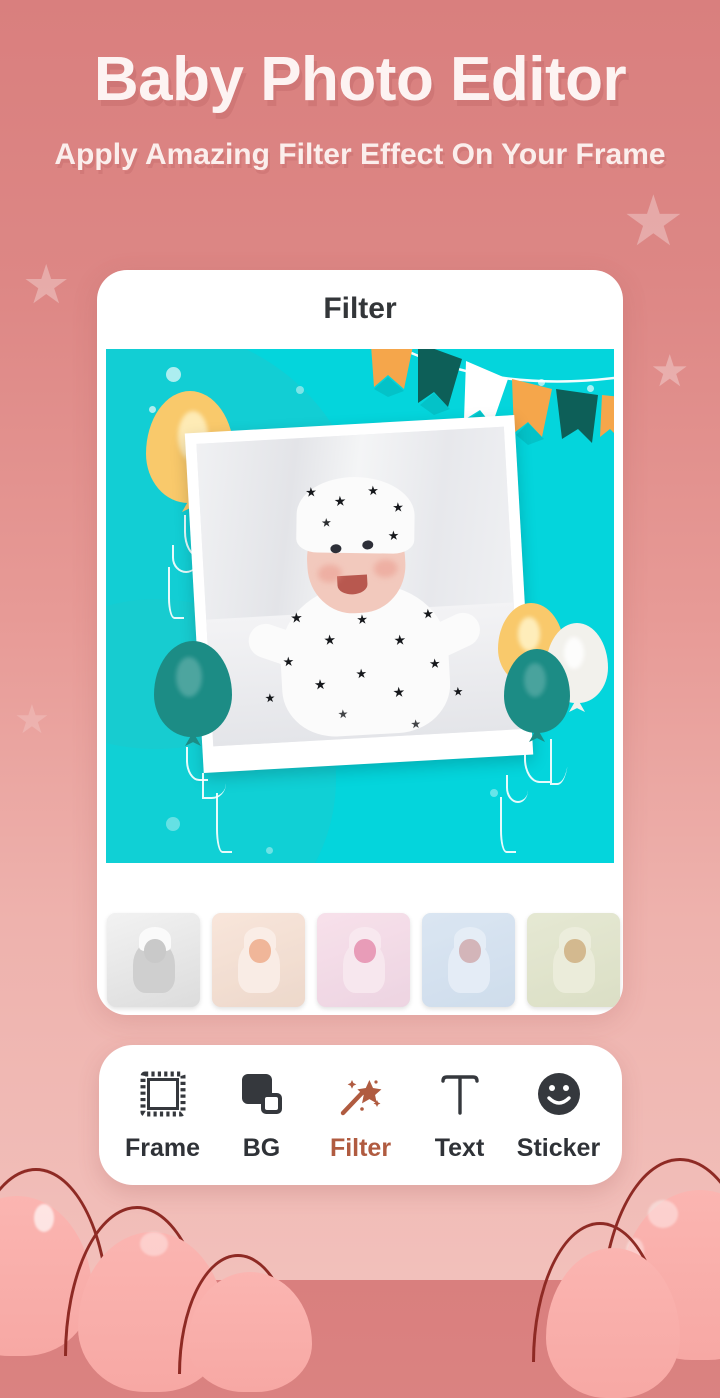 This screenshot has width=720, height=1398. What do you see at coordinates (459, 1148) in the screenshot?
I see `tool-label: Text` at bounding box center [459, 1148].